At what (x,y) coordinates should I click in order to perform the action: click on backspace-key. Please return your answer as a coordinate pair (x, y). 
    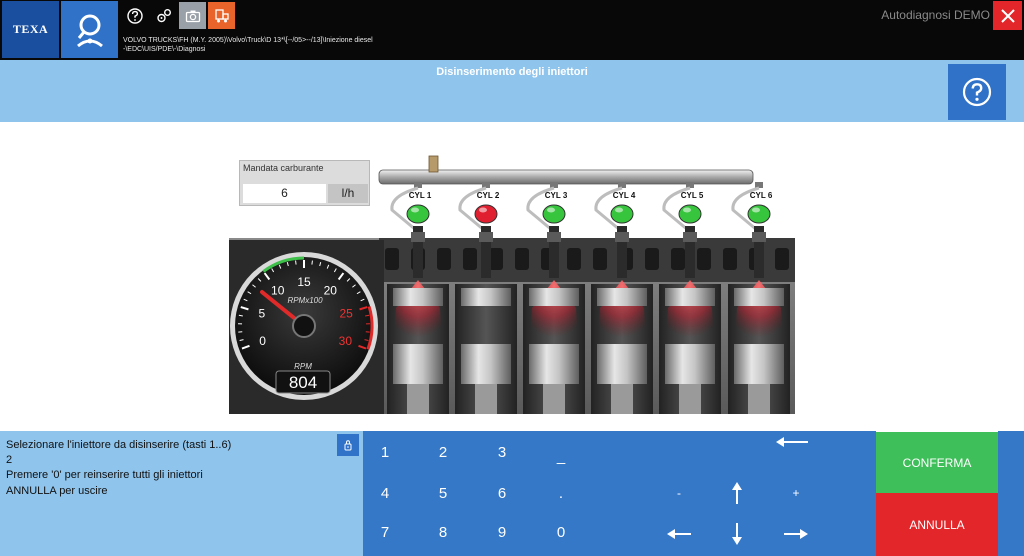
    Looking at the image, I should click on (793, 442).